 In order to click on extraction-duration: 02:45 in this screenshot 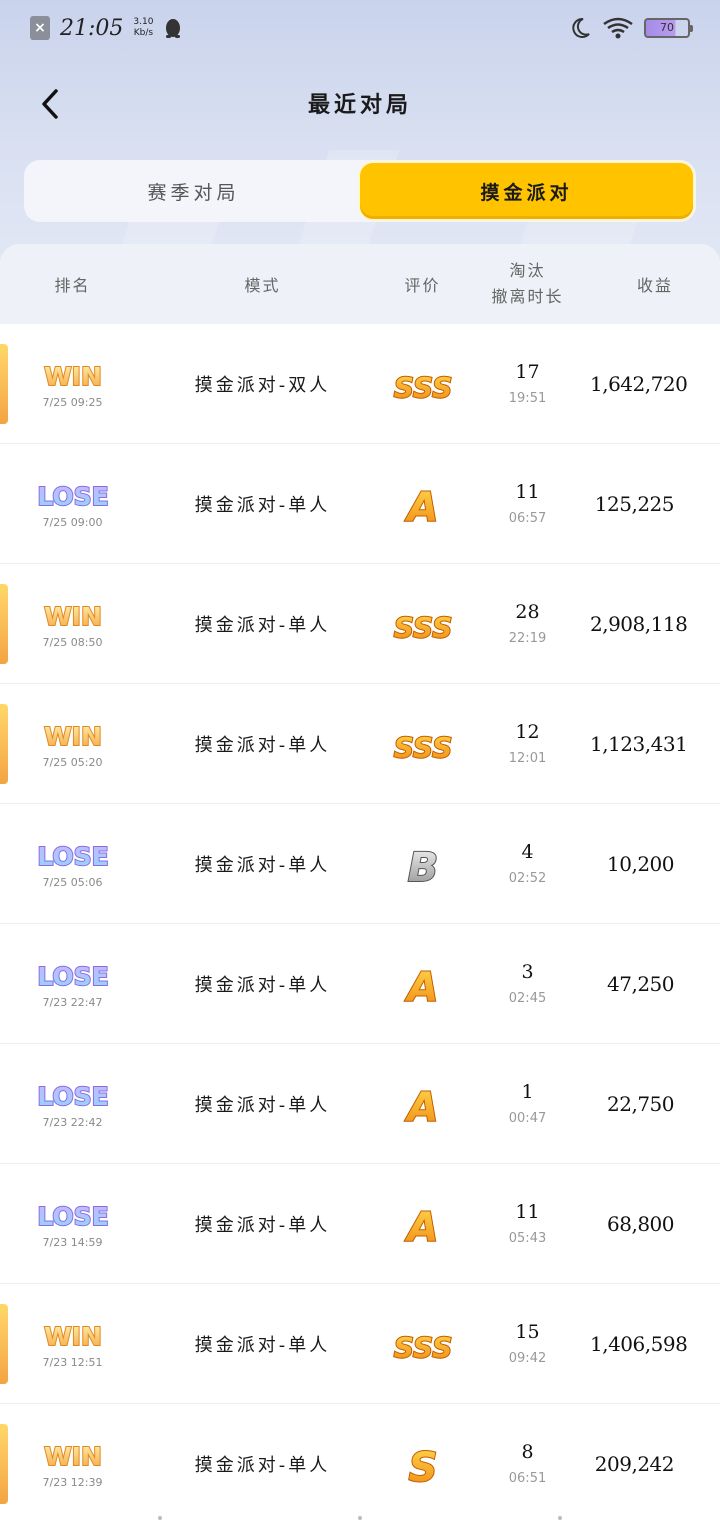, I will do `click(527, 998)`.